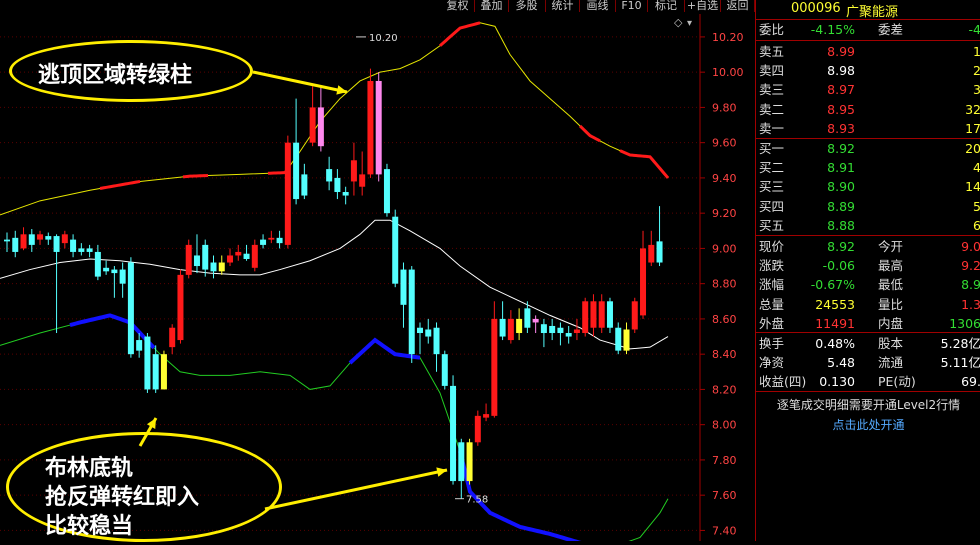 This screenshot has width=980, height=545. What do you see at coordinates (724, 213) in the screenshot?
I see `y-tick-label: 9.20` at bounding box center [724, 213].